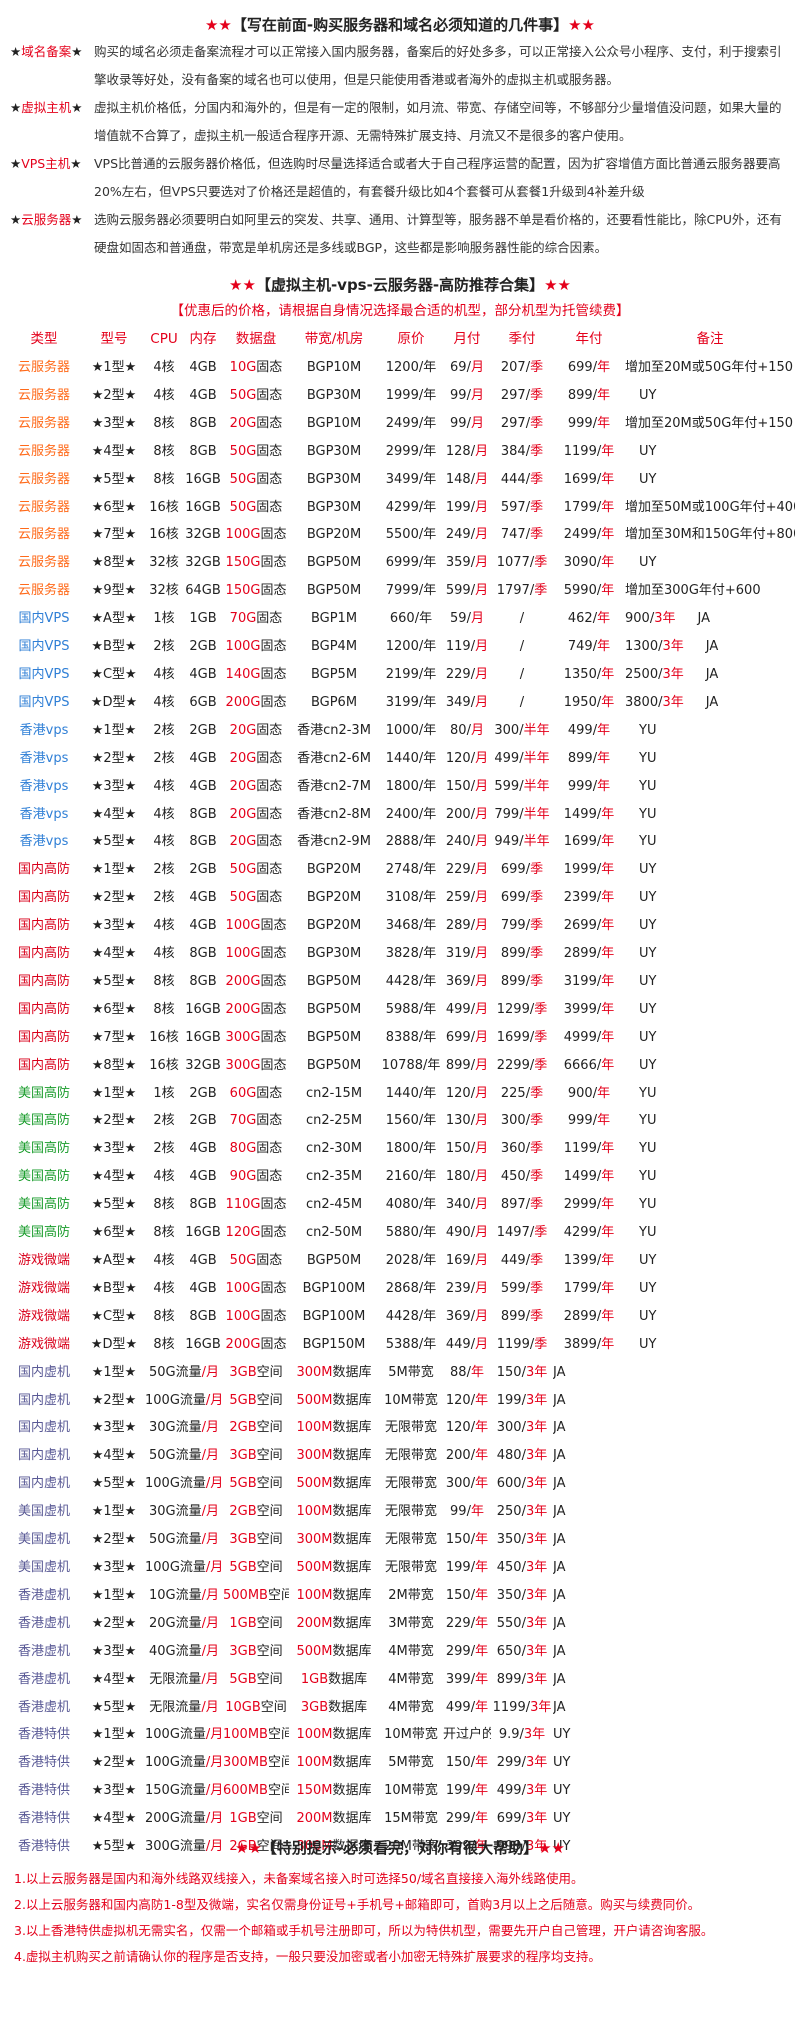 The width and height of the screenshot is (800, 2020). I want to click on traffic-quota: 100G流量, so click(175, 1400).